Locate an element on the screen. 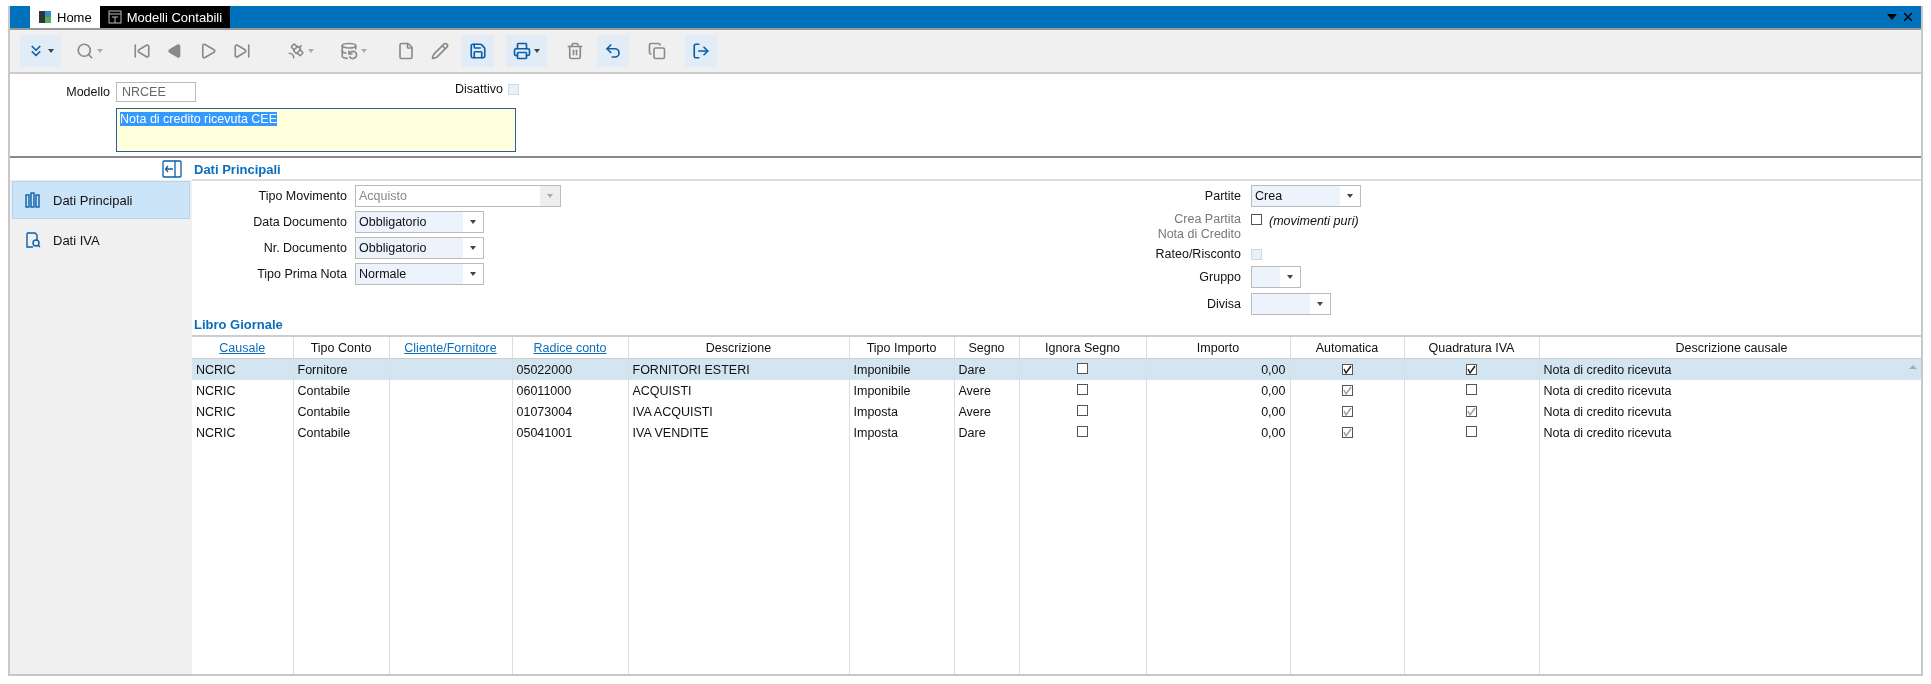 This screenshot has width=1931, height=684. code-field: NRCEE is located at coordinates (156, 92).